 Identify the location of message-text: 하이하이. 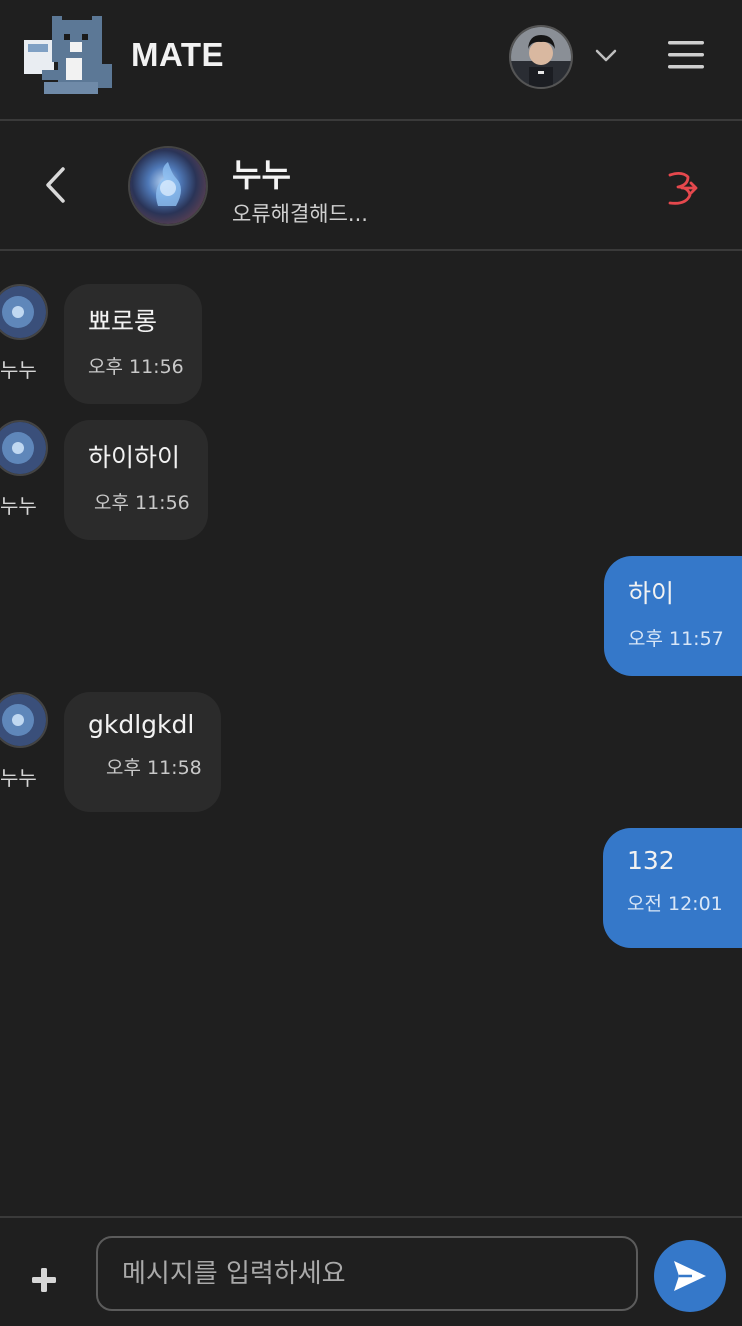
(134, 457).